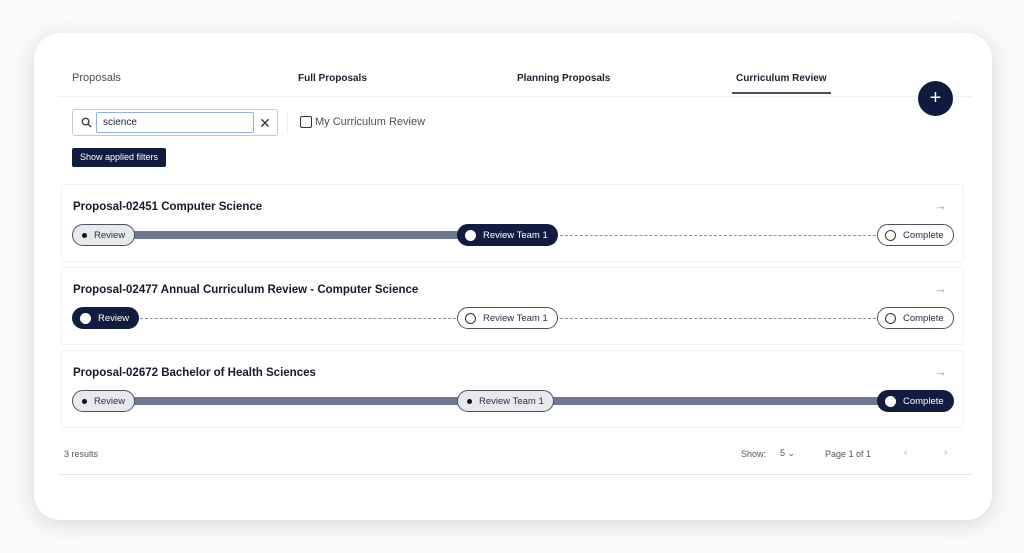 The image size is (1024, 553). What do you see at coordinates (167, 207) in the screenshot?
I see `proposal-title: Proposal-02451 Computer Science` at bounding box center [167, 207].